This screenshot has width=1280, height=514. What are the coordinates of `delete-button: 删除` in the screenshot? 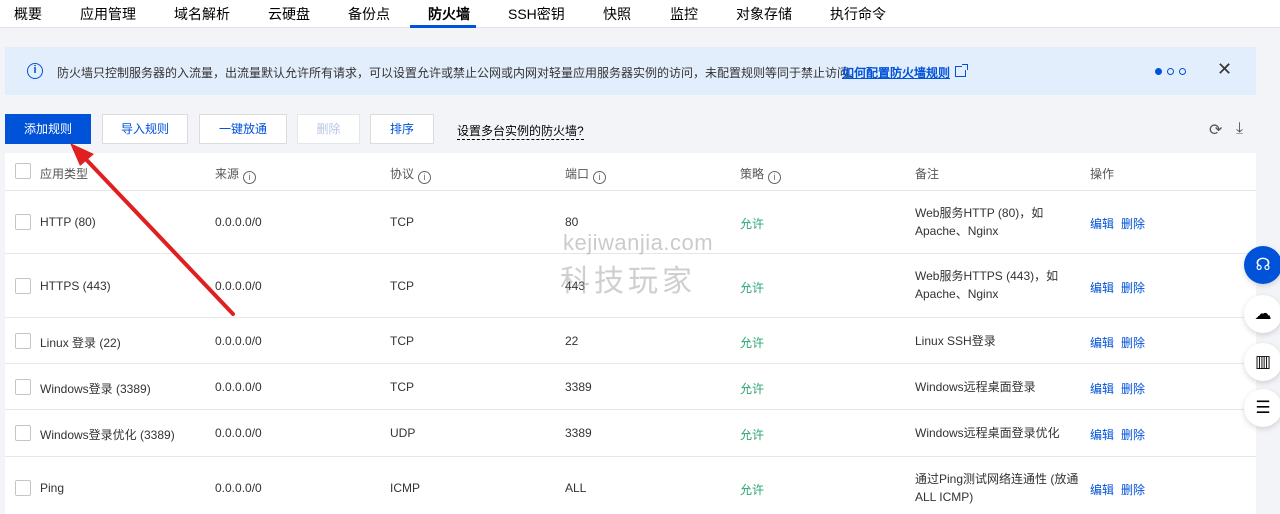 It's located at (328, 129).